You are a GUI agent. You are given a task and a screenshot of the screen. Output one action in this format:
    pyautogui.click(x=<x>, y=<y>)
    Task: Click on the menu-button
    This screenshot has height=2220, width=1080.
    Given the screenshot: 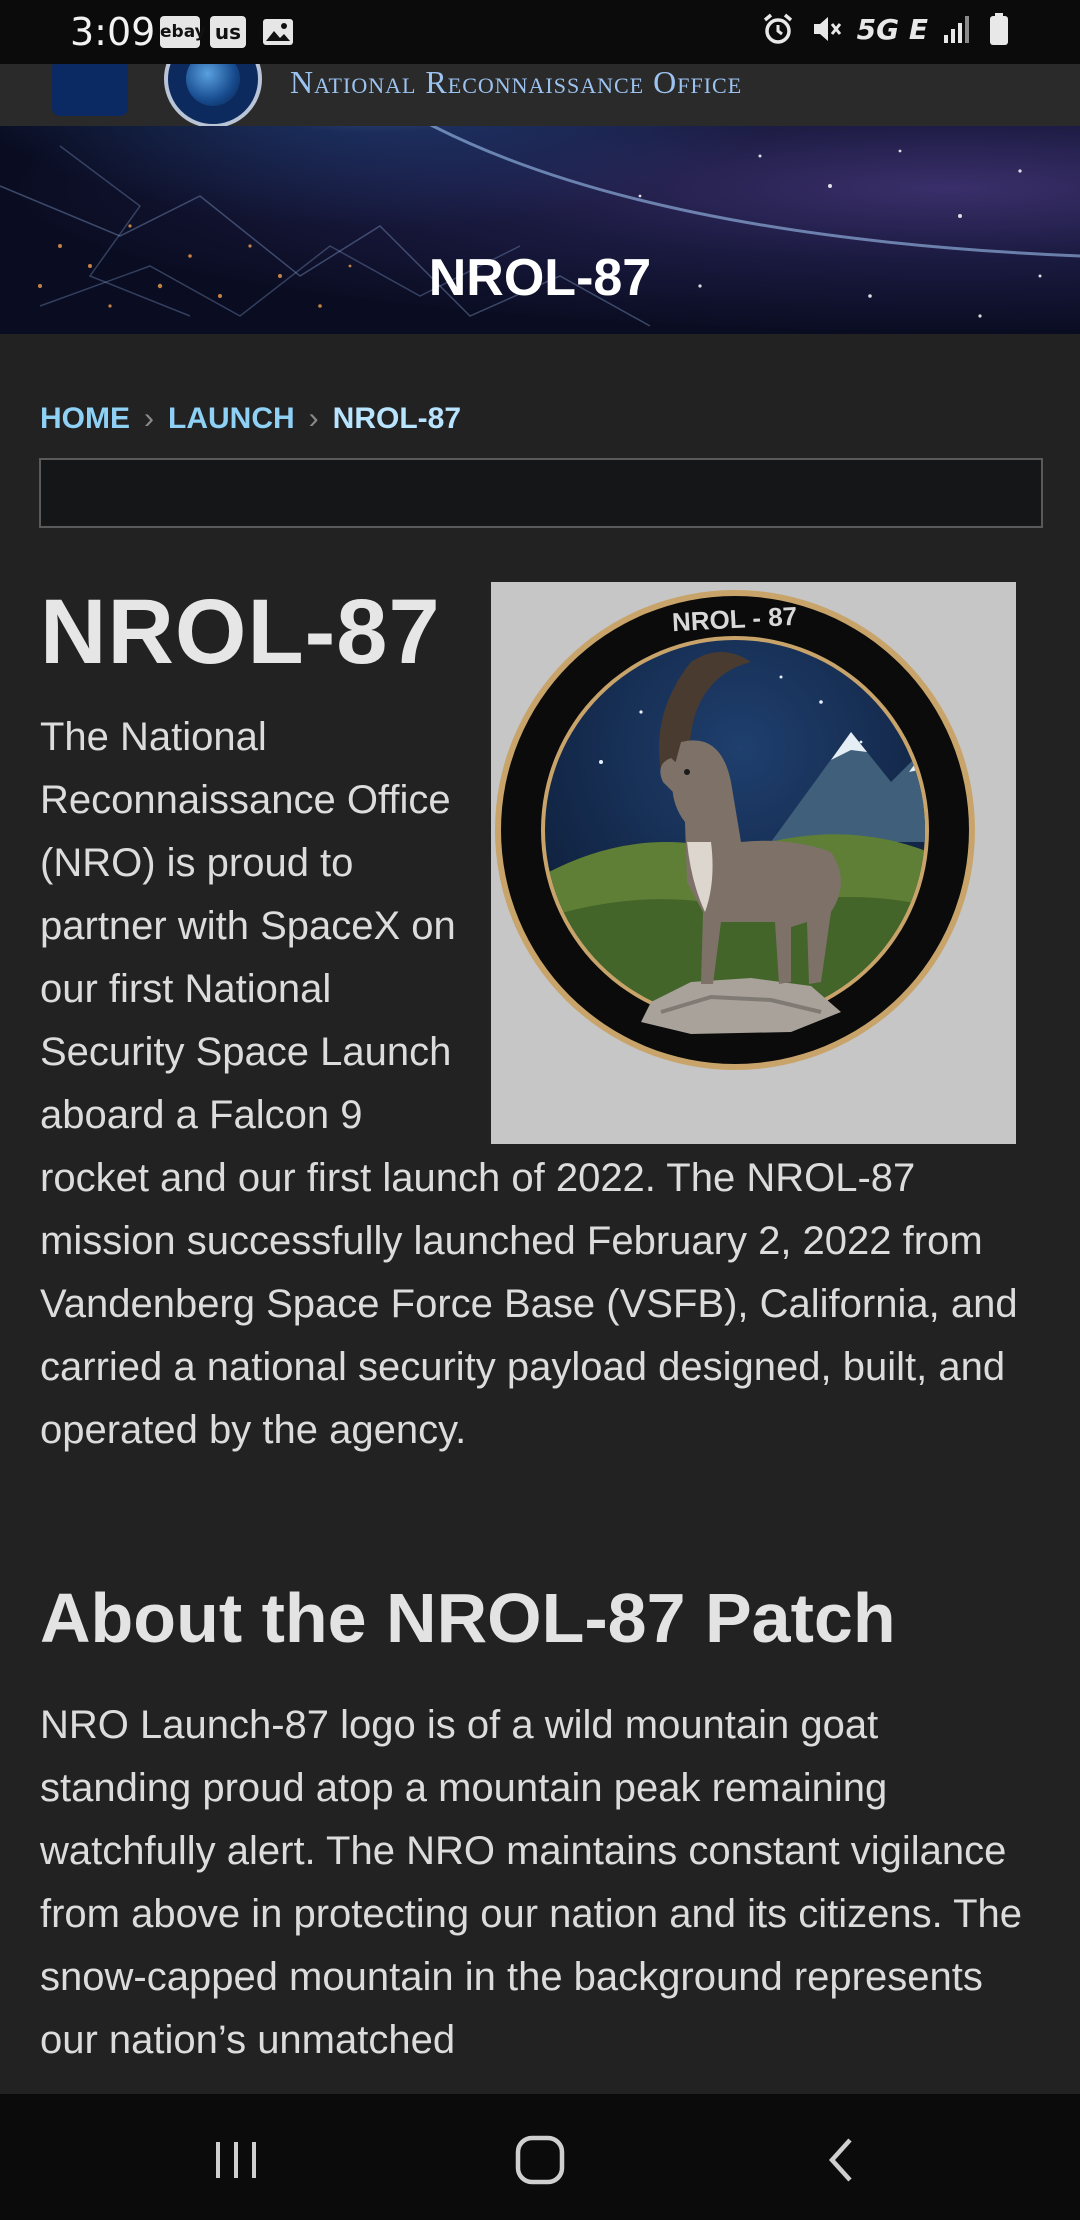 What is the action you would take?
    pyautogui.click(x=90, y=90)
    